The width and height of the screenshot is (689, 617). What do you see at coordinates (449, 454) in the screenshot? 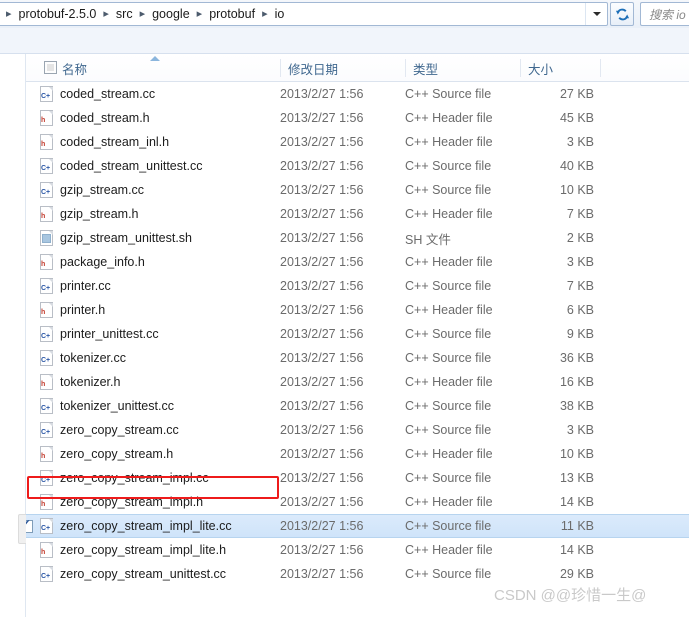
I see `cell-file-type: C++ Header file` at bounding box center [449, 454].